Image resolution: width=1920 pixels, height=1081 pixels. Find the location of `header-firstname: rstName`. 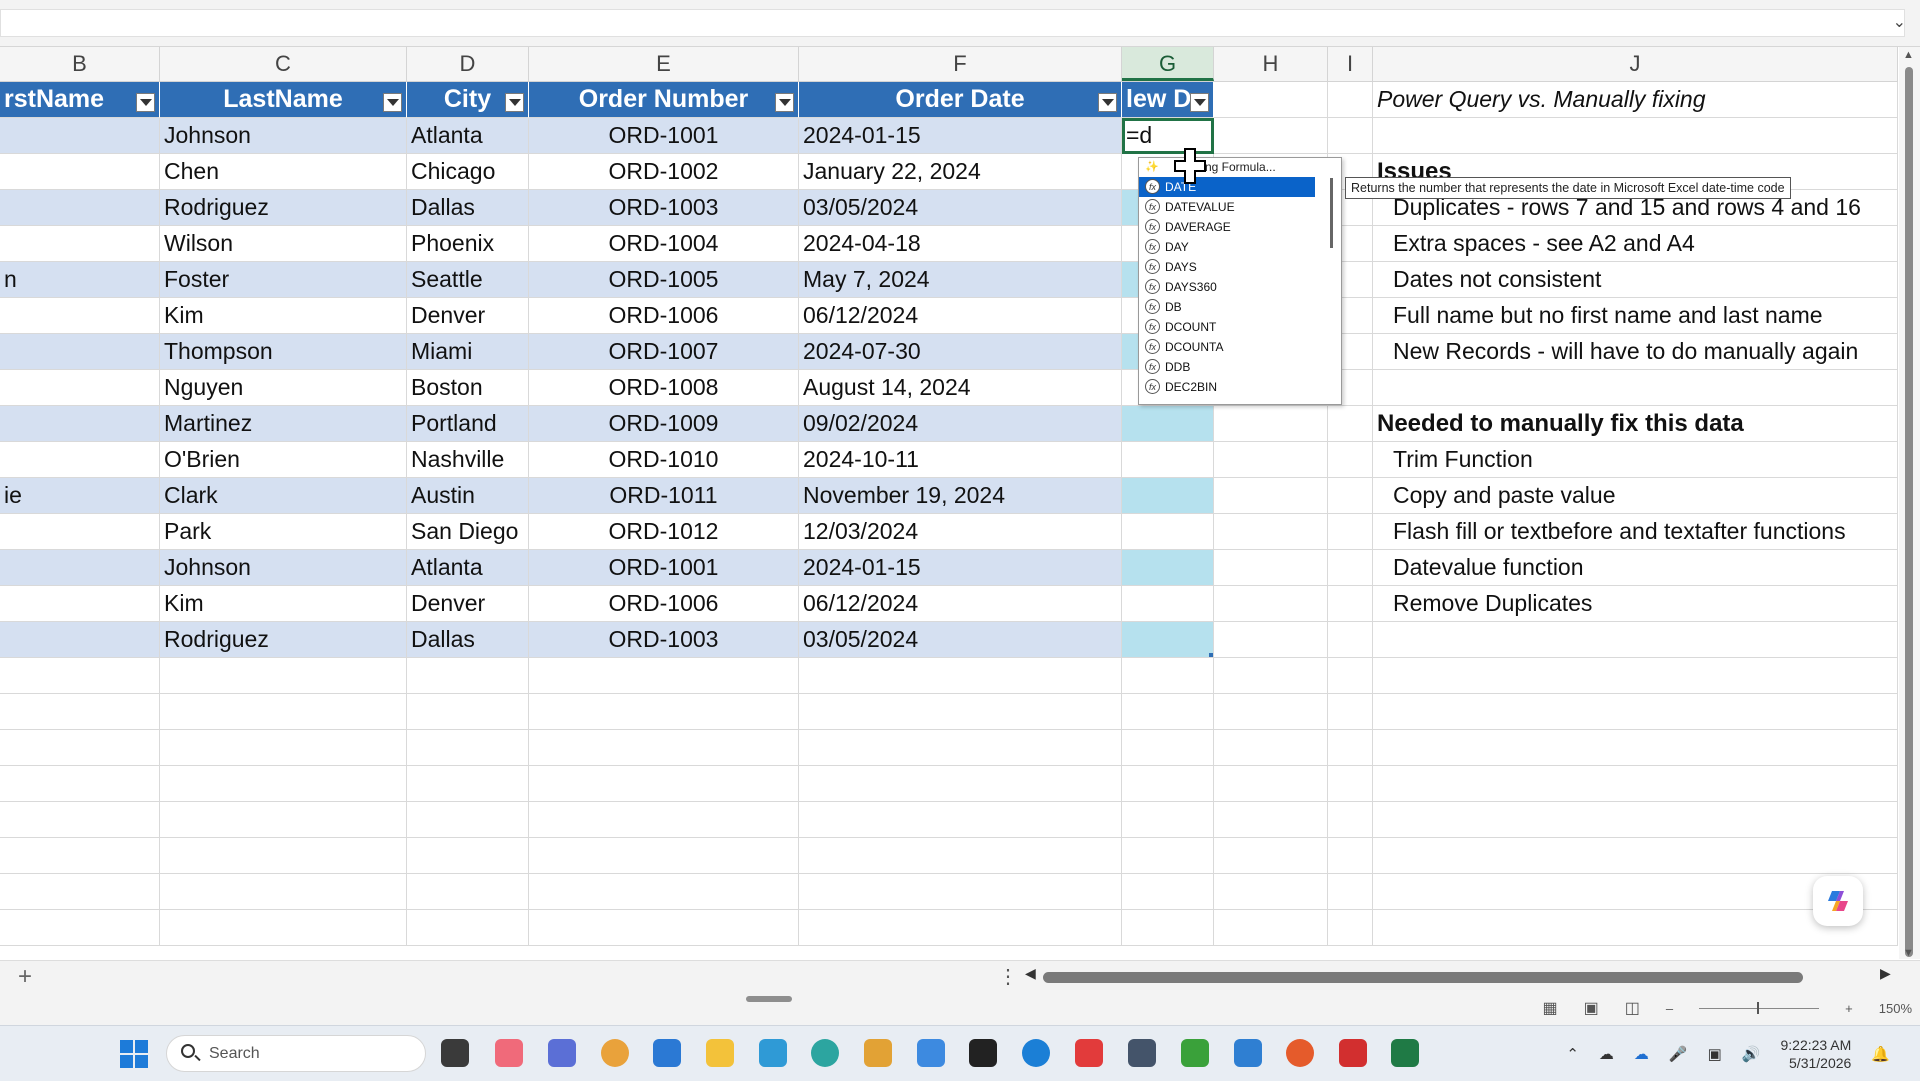

header-firstname: rstName is located at coordinates (80, 100).